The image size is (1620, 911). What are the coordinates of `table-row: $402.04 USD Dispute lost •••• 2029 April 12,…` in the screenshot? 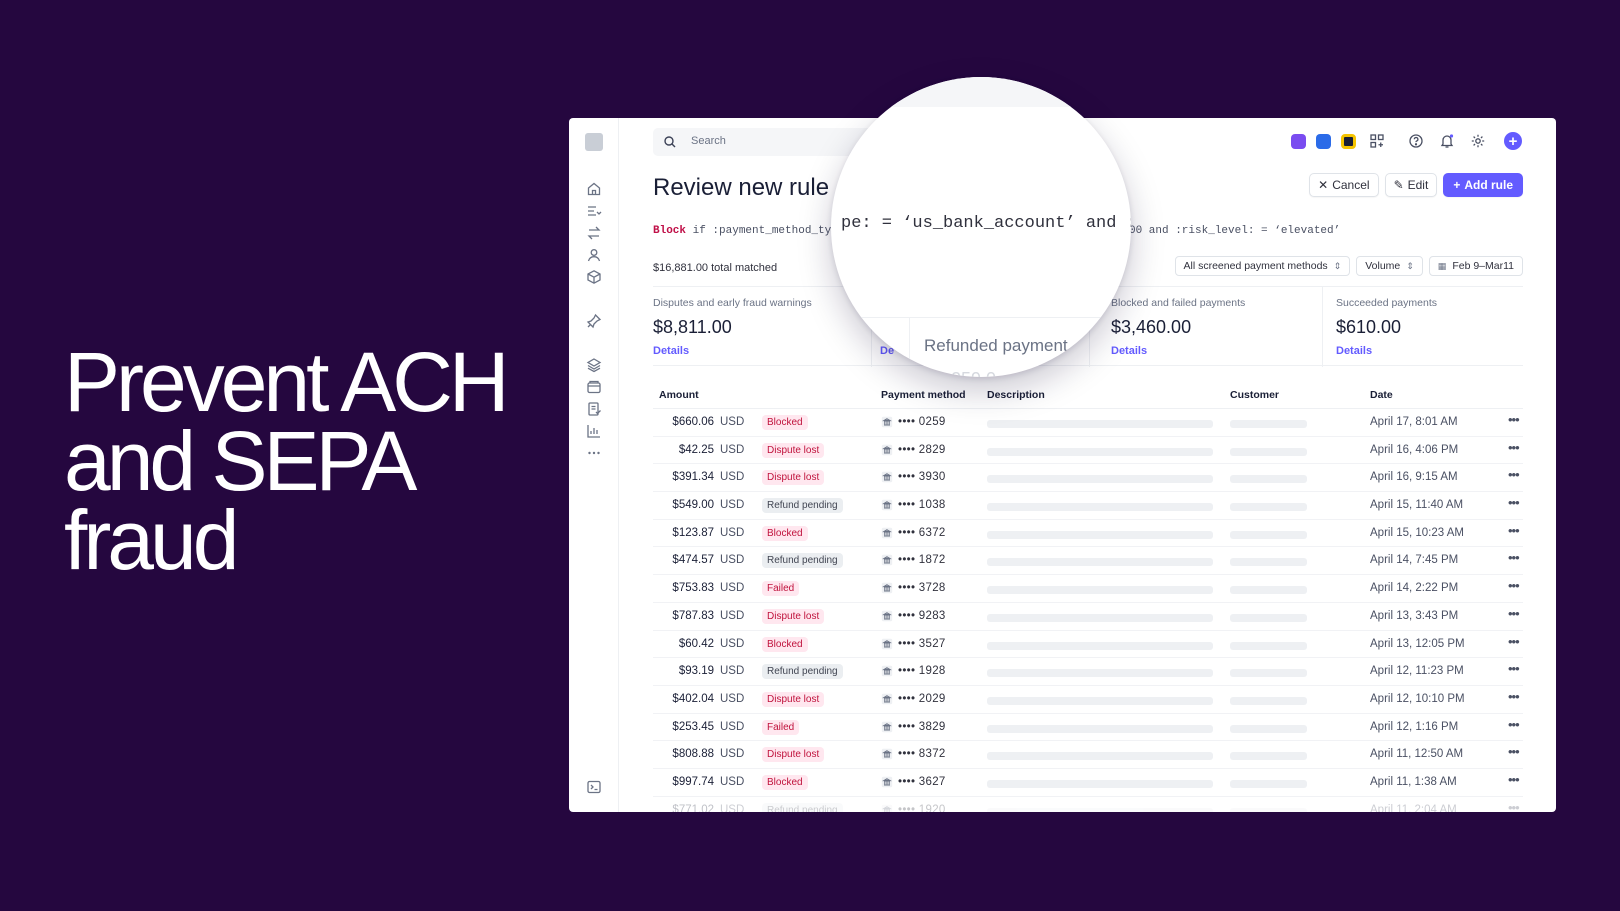 It's located at (1088, 700).